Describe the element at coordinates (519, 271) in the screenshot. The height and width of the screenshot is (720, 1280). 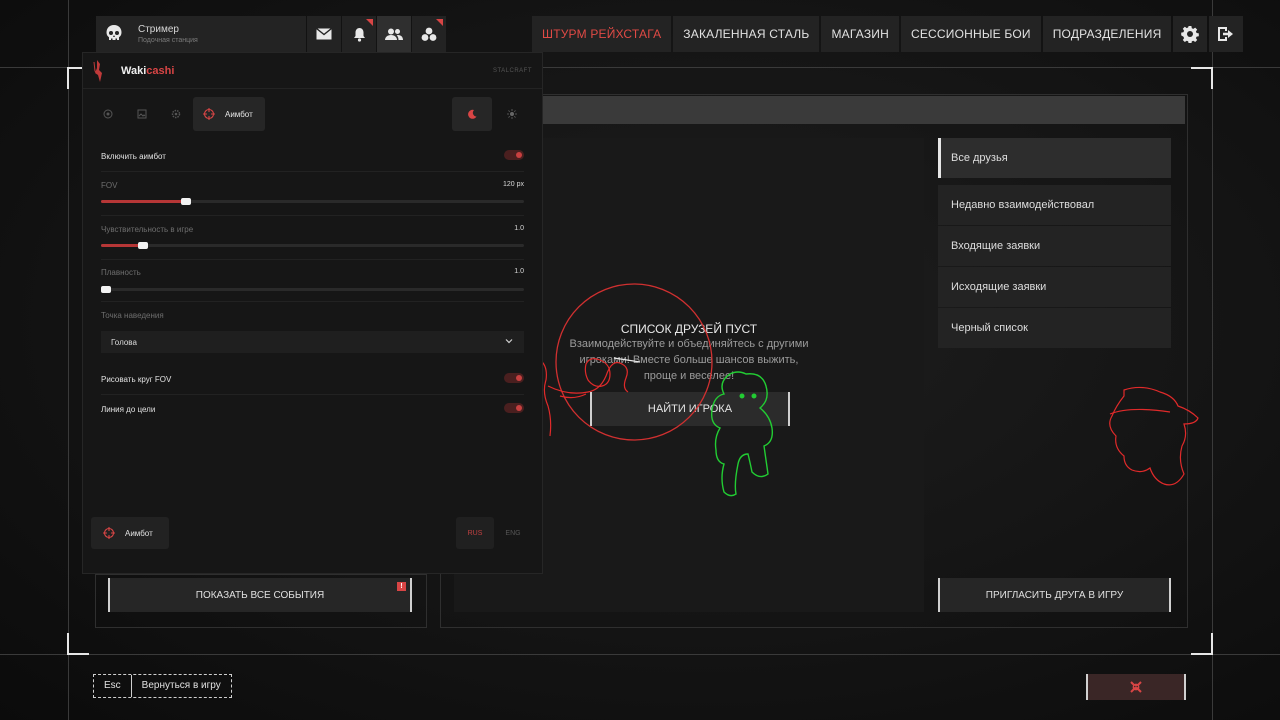
I see `smoothness-value: 1.0` at that location.